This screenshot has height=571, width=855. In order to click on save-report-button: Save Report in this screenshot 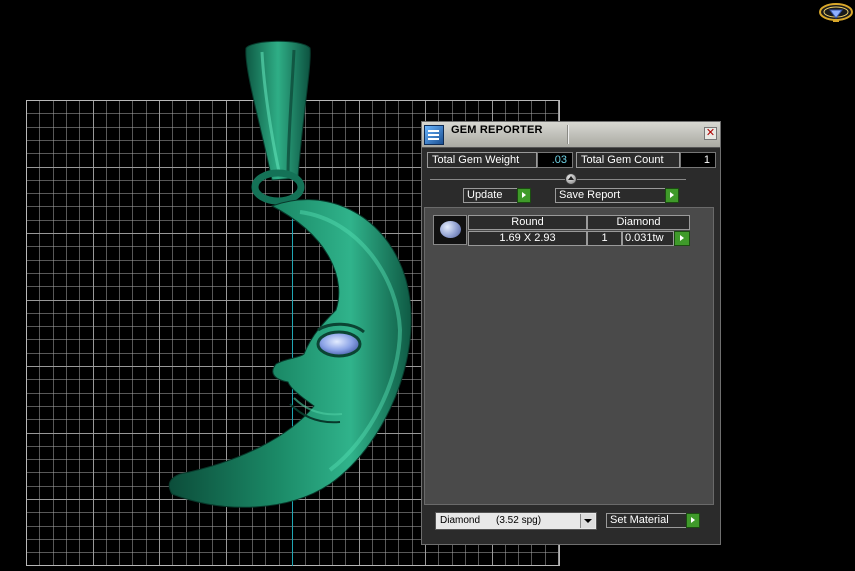, I will do `click(617, 195)`.